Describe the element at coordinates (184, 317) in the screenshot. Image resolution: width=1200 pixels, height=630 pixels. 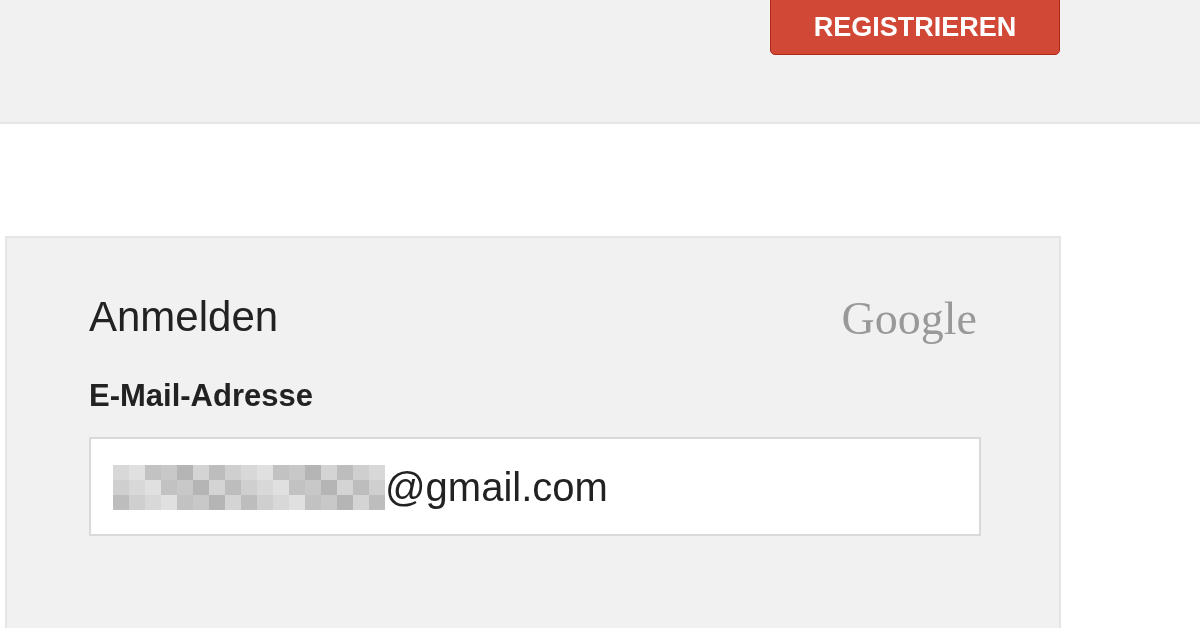
I see `signin-title: Anmelden` at that location.